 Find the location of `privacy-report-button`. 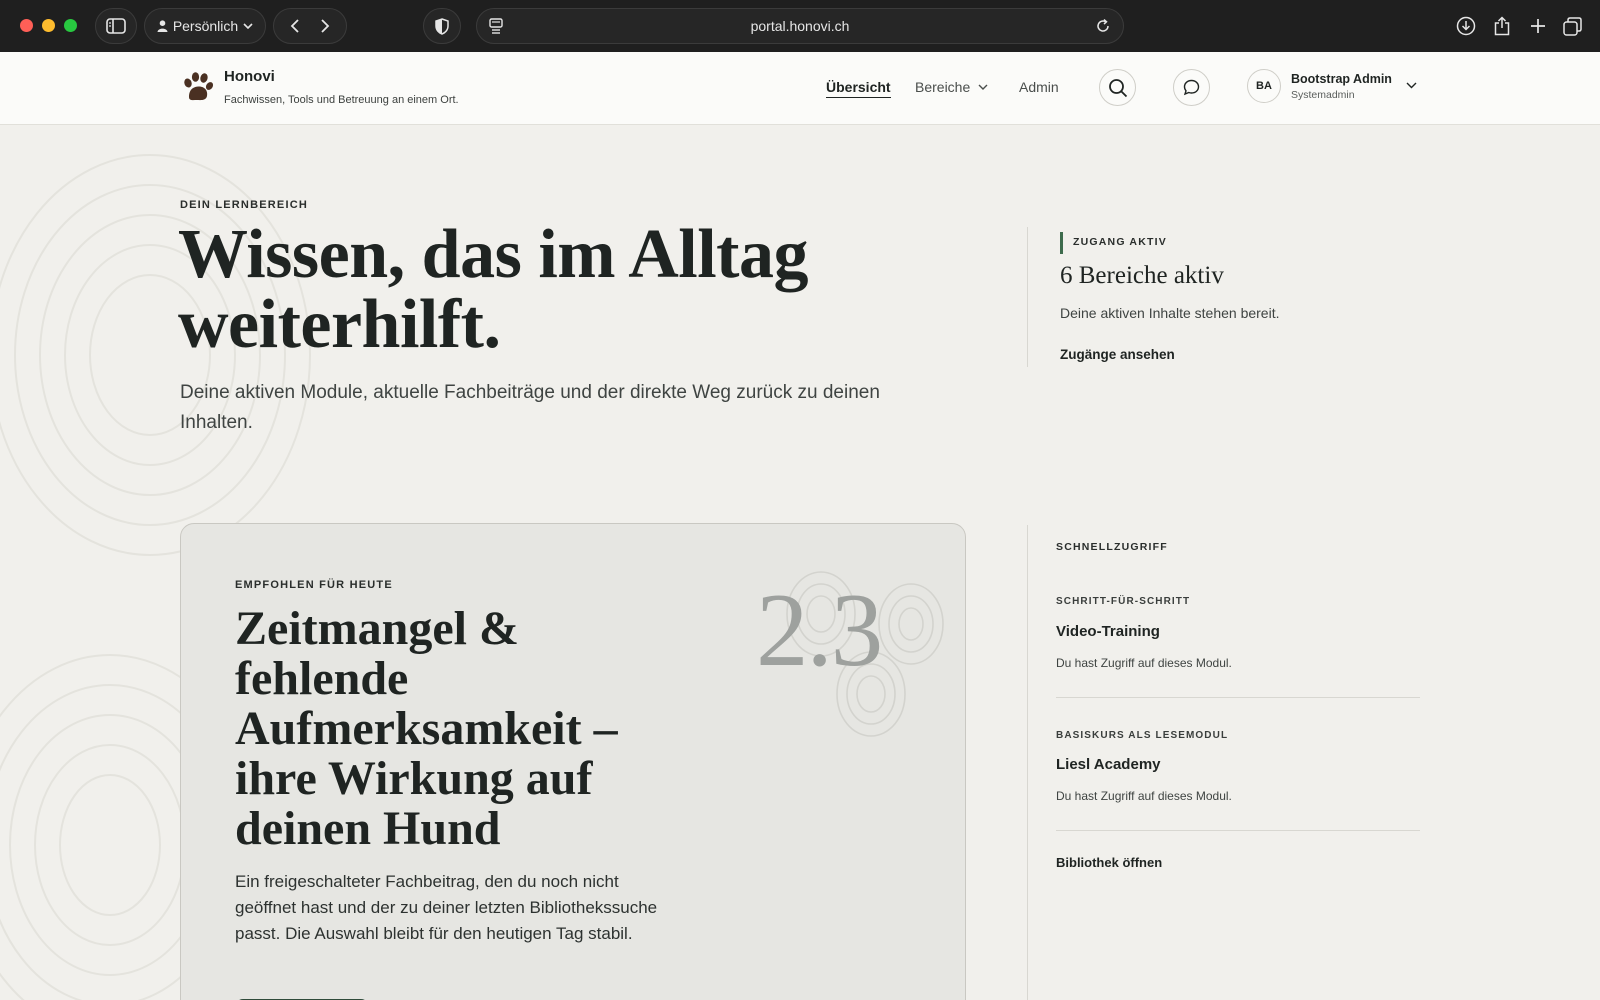

privacy-report-button is located at coordinates (442, 26).